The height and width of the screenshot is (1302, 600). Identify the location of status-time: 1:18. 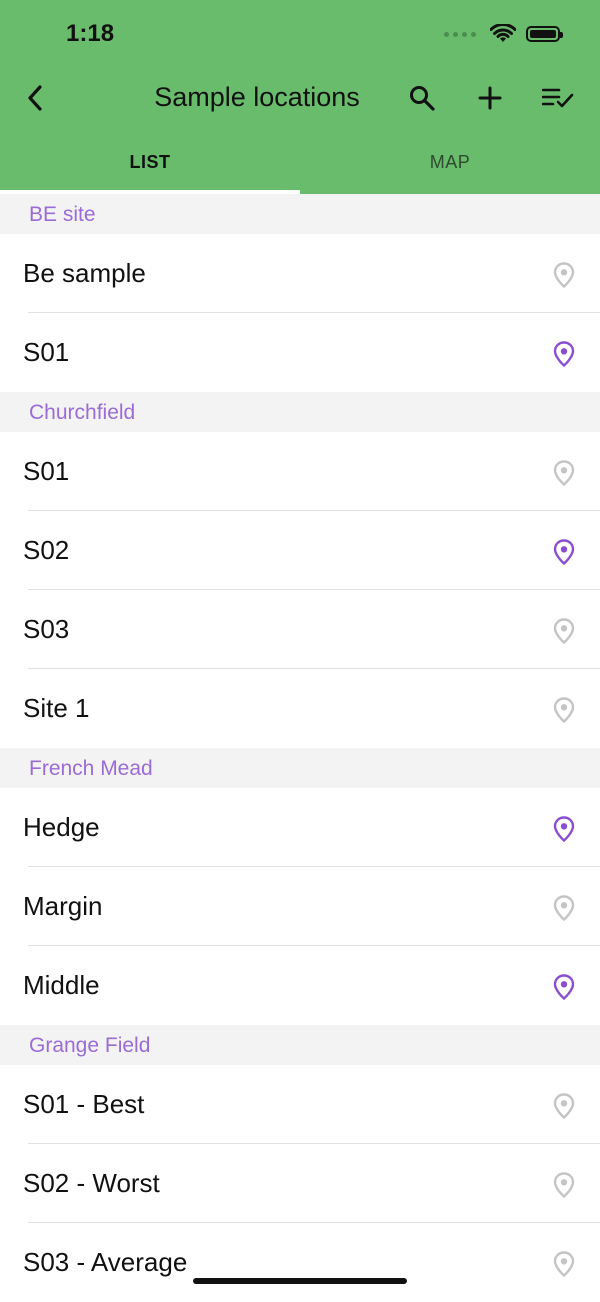
(90, 33).